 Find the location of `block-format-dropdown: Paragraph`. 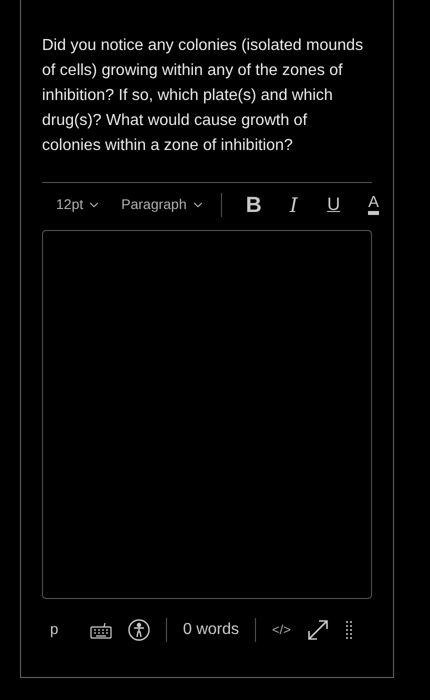

block-format-dropdown: Paragraph is located at coordinates (163, 204).